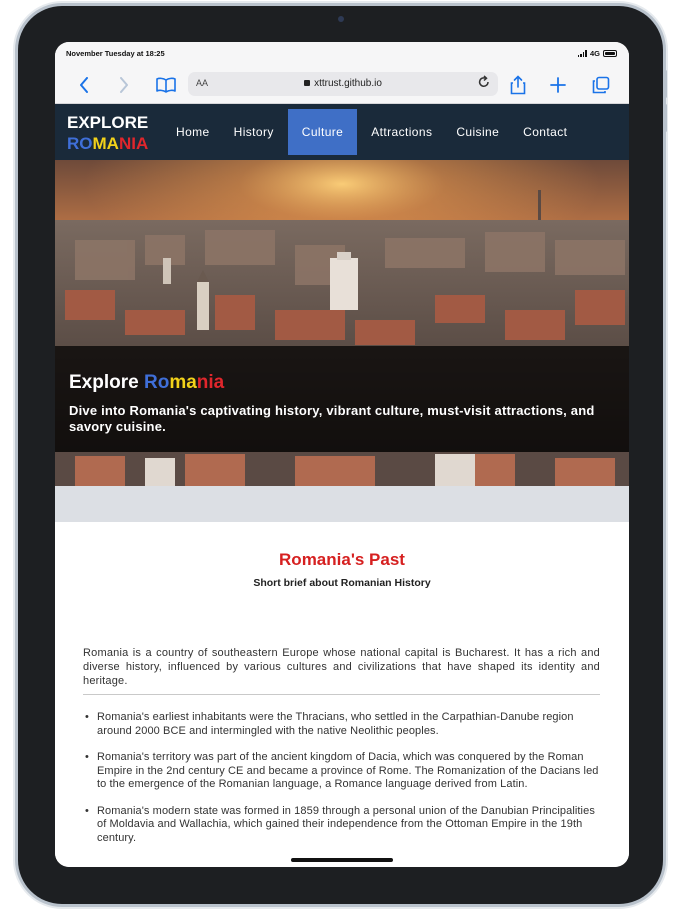 The image size is (677, 910). I want to click on site-logo: EXPLORE ROMANIA, so click(107, 133).